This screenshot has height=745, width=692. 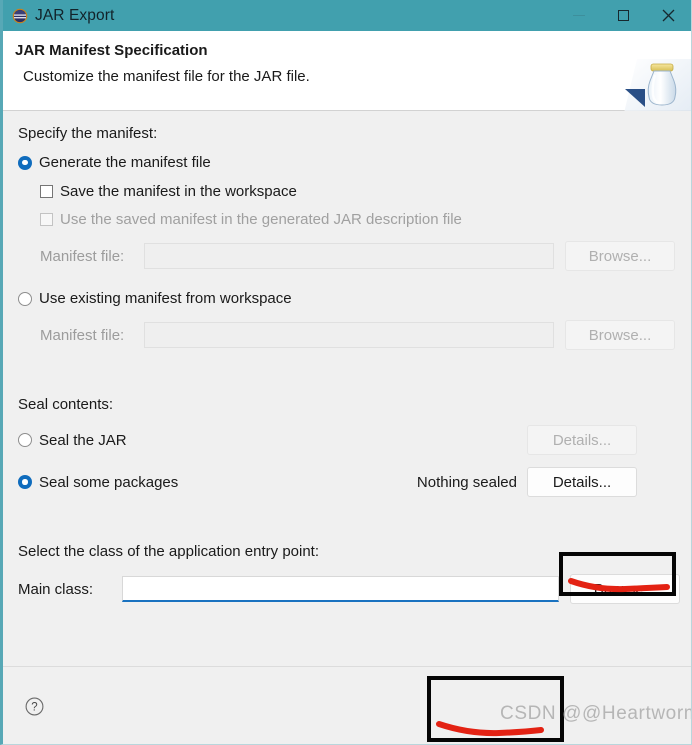 What do you see at coordinates (83, 440) in the screenshot?
I see `seal-jar-label: Seal the JAR` at bounding box center [83, 440].